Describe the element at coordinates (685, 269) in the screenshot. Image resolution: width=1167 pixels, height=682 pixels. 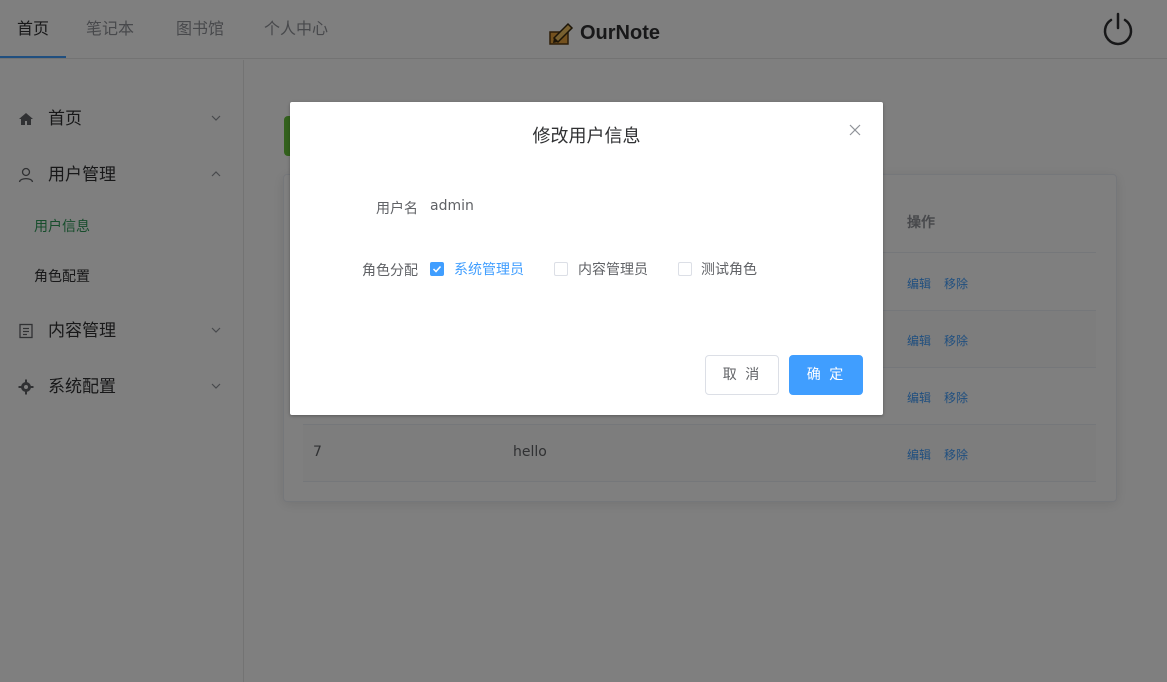
I see `role-checkbox-test-role` at that location.